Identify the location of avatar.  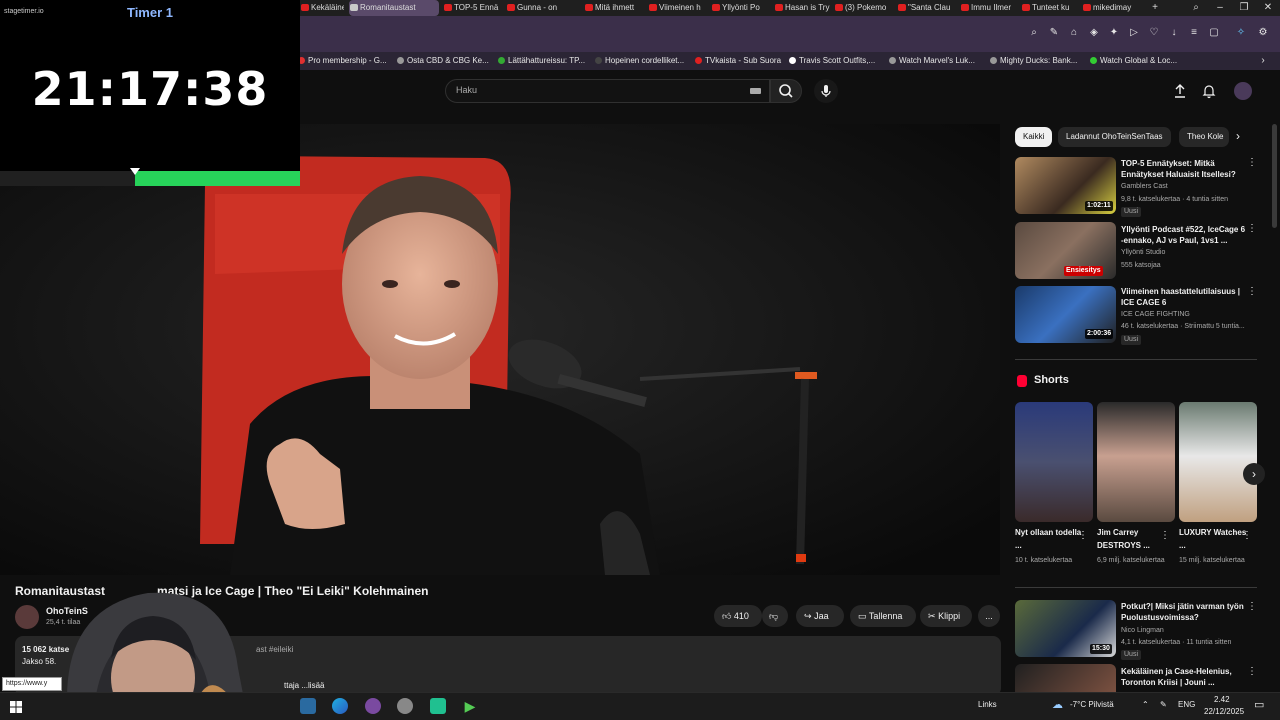
(1243, 91).